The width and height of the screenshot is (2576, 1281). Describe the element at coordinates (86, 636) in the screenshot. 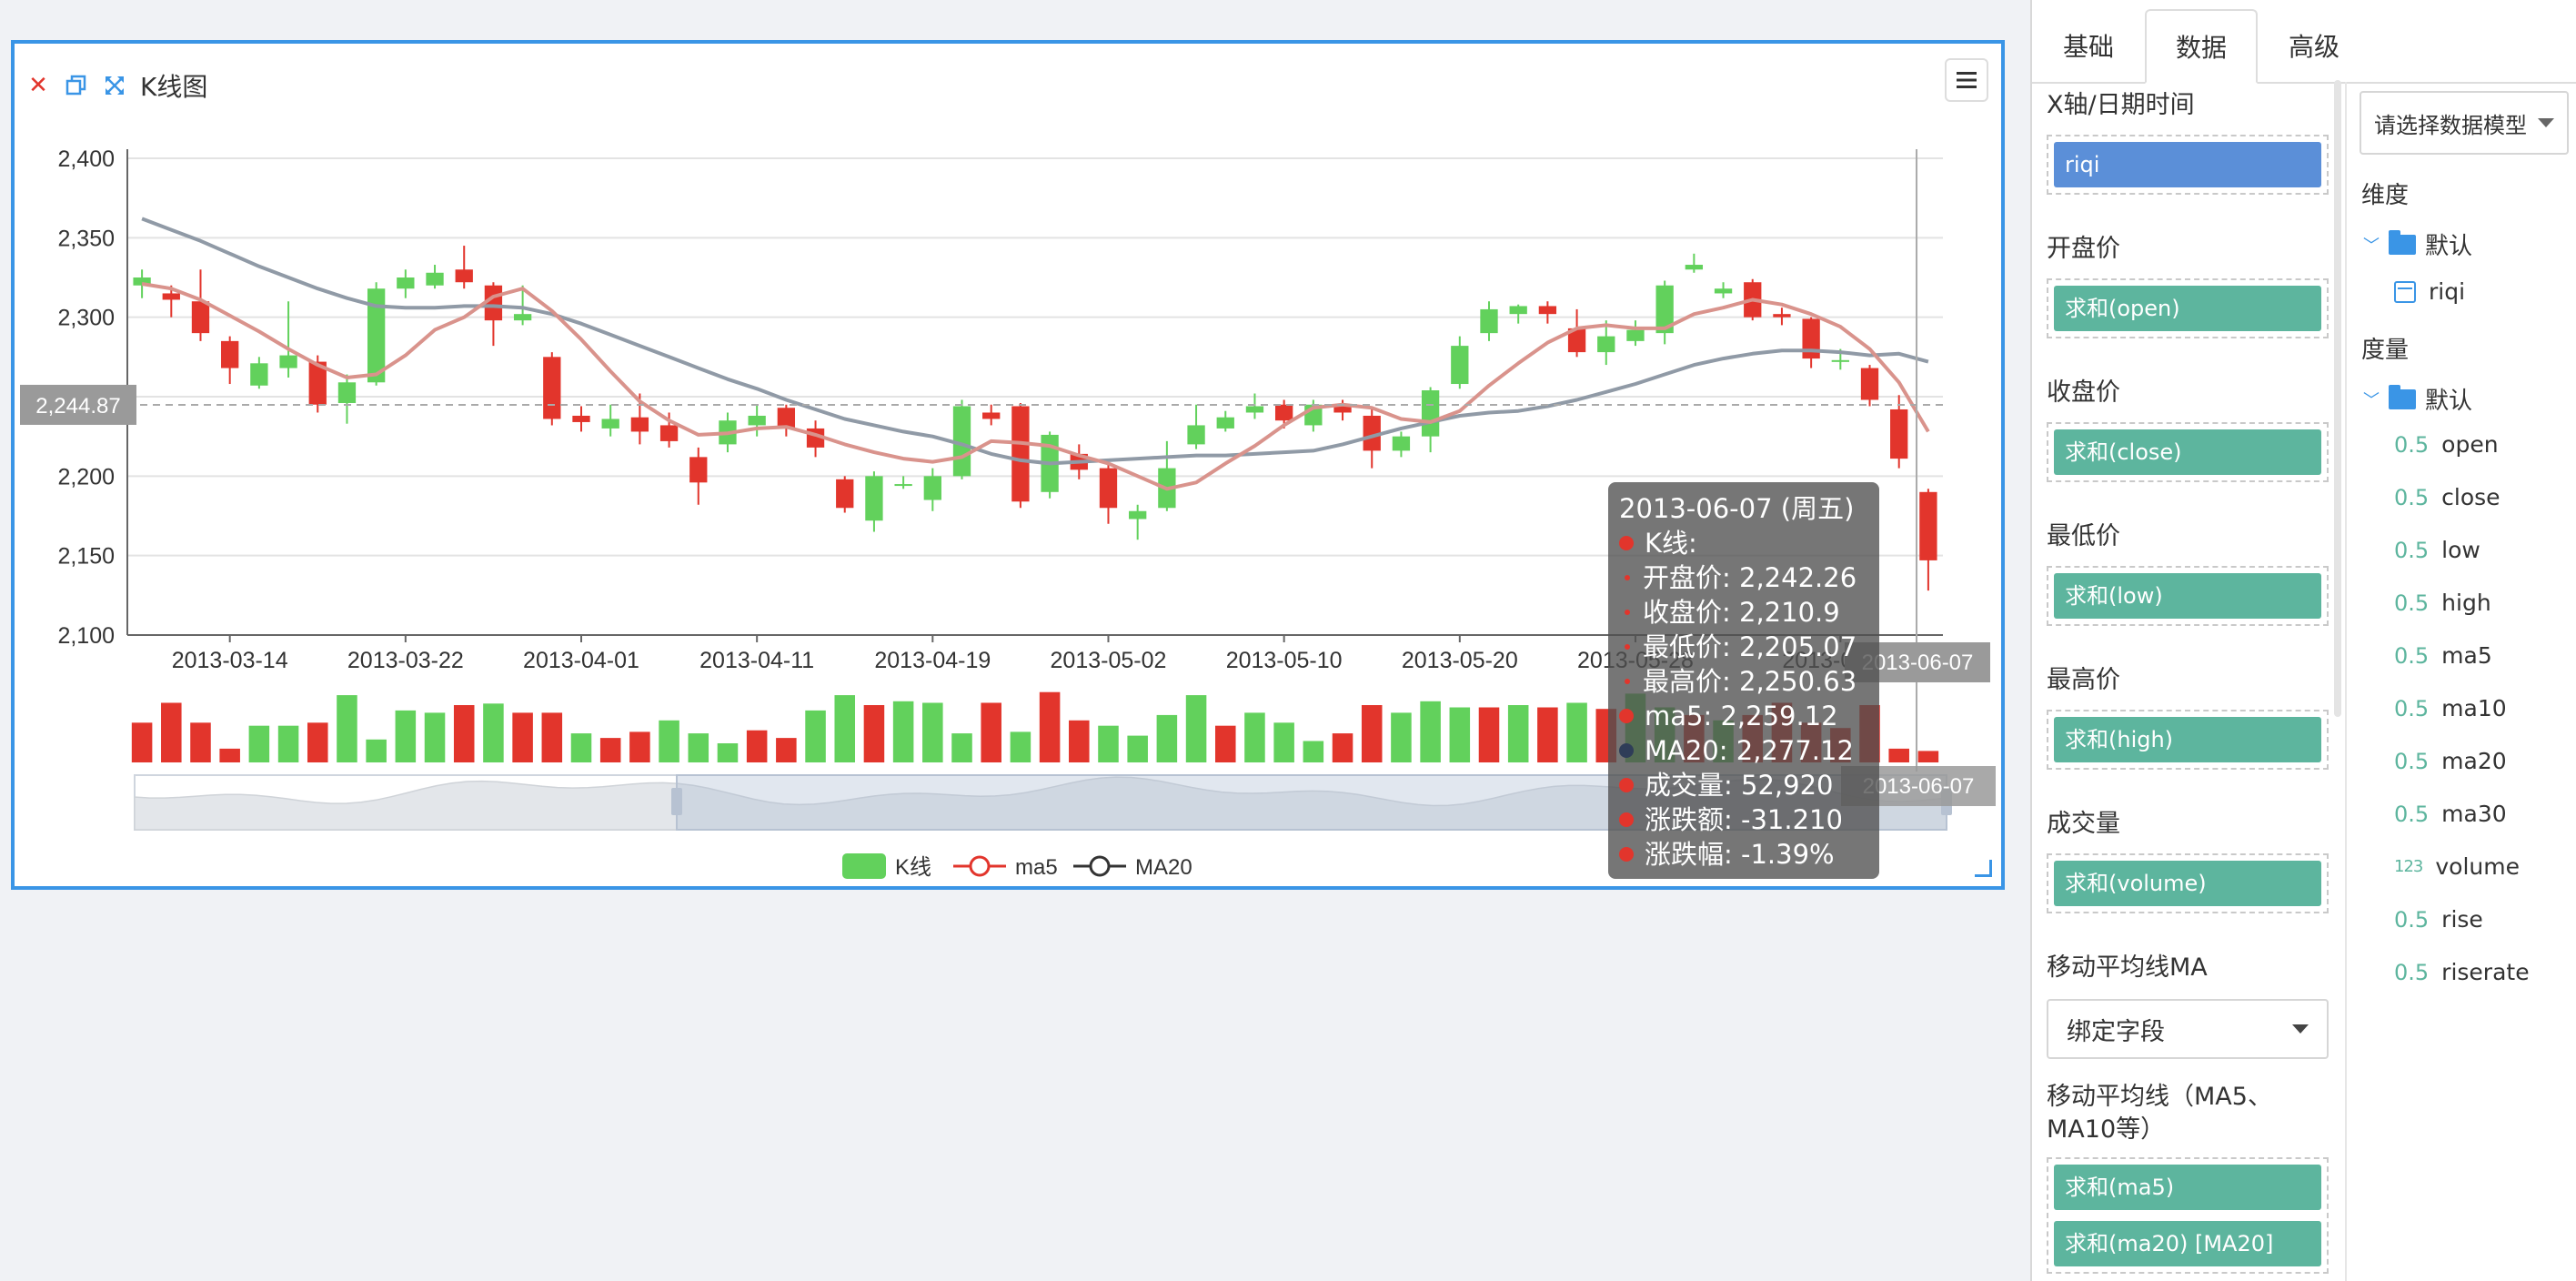

I see `y-tick-label: 2,100` at that location.